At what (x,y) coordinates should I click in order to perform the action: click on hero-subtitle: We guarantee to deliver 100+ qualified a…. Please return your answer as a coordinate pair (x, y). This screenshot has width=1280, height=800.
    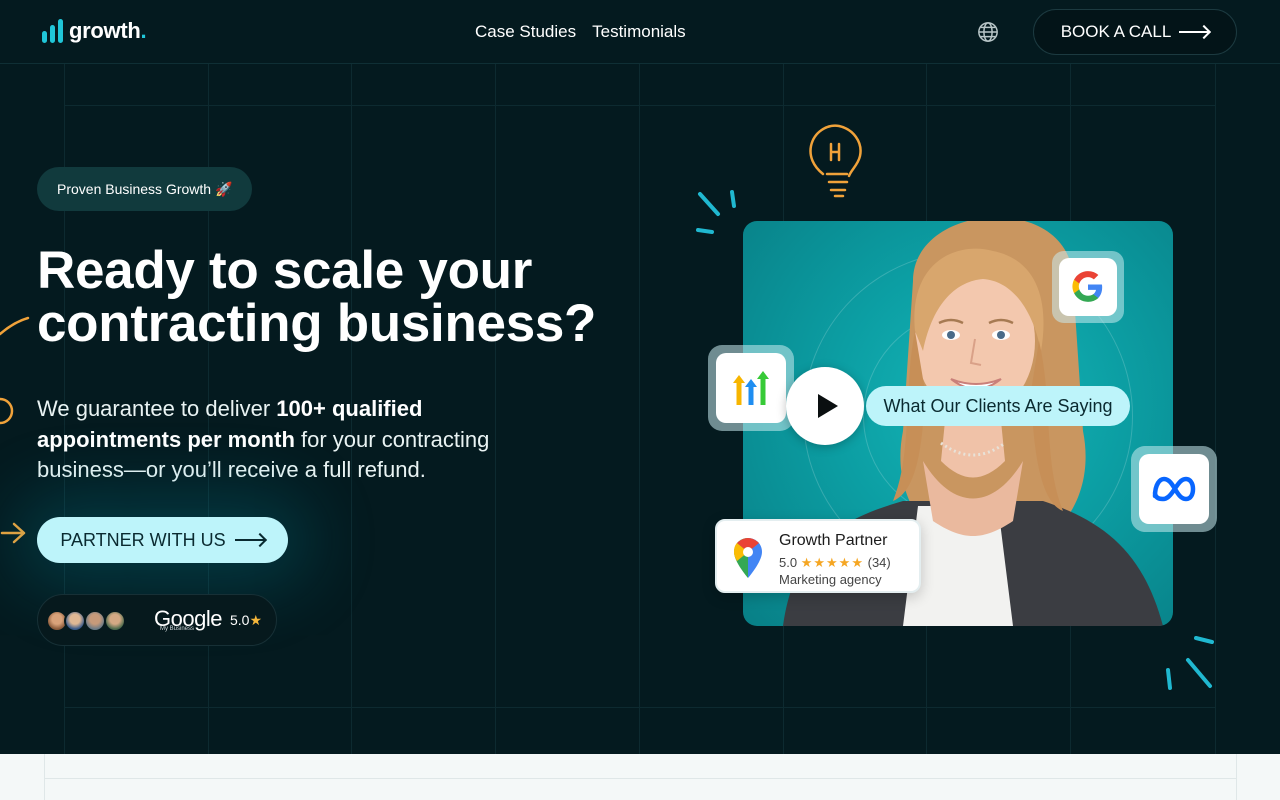
    Looking at the image, I should click on (263, 439).